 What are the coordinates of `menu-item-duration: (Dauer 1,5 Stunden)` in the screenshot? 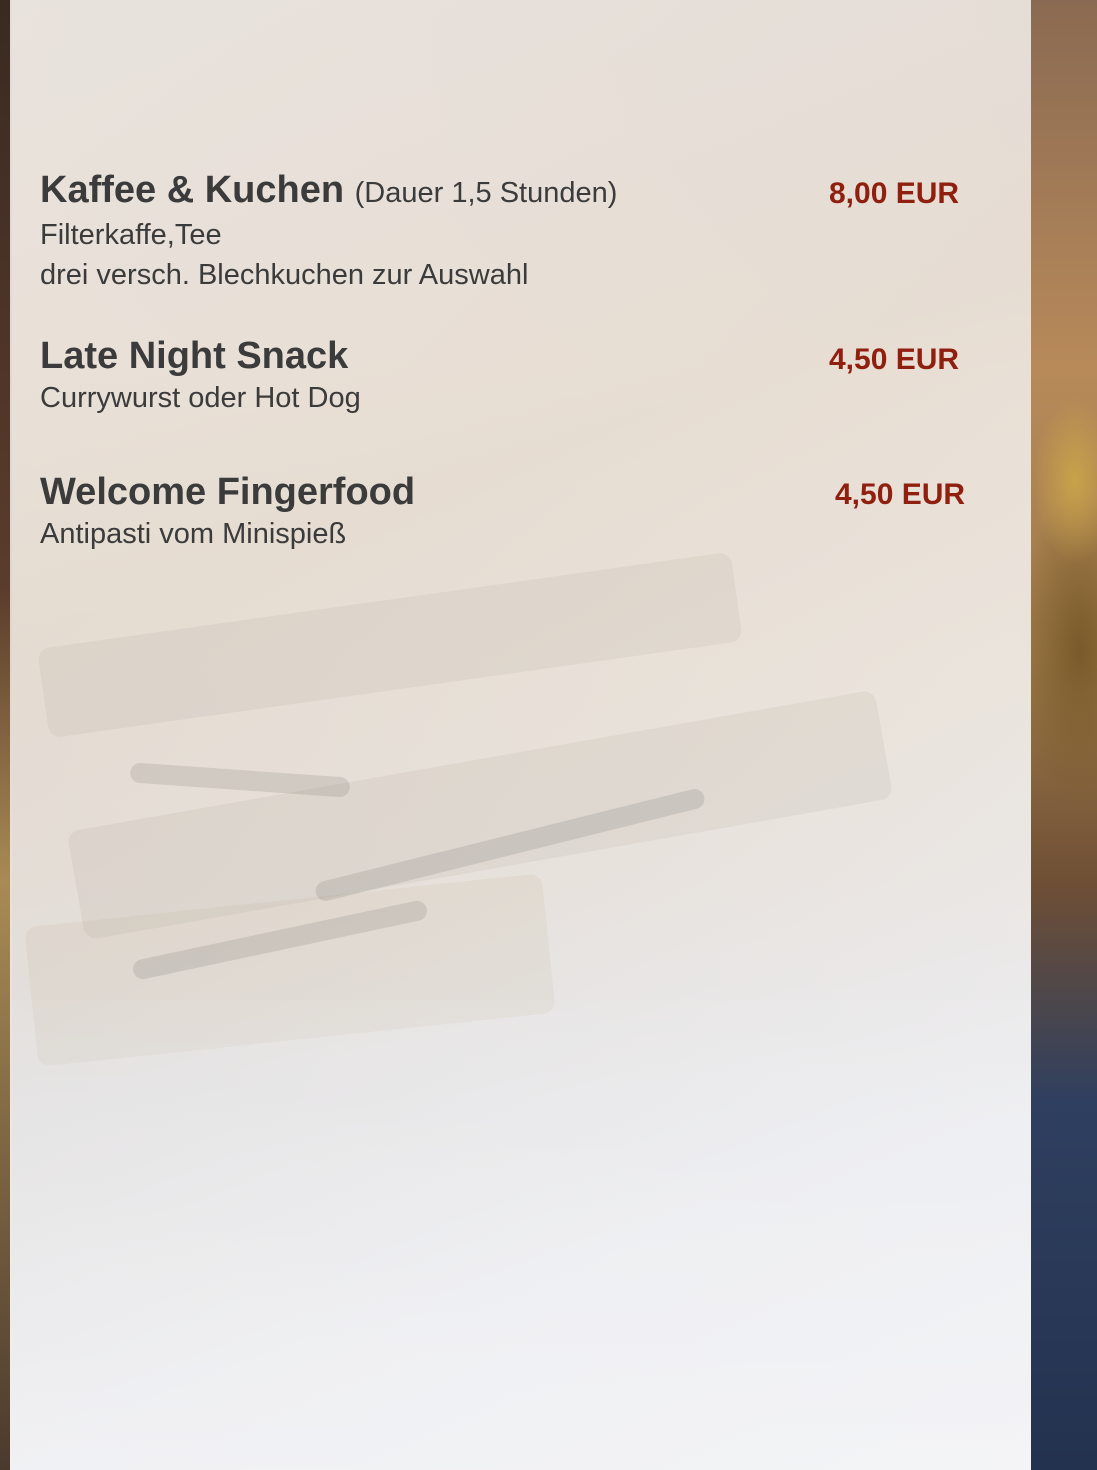 It's located at (486, 193).